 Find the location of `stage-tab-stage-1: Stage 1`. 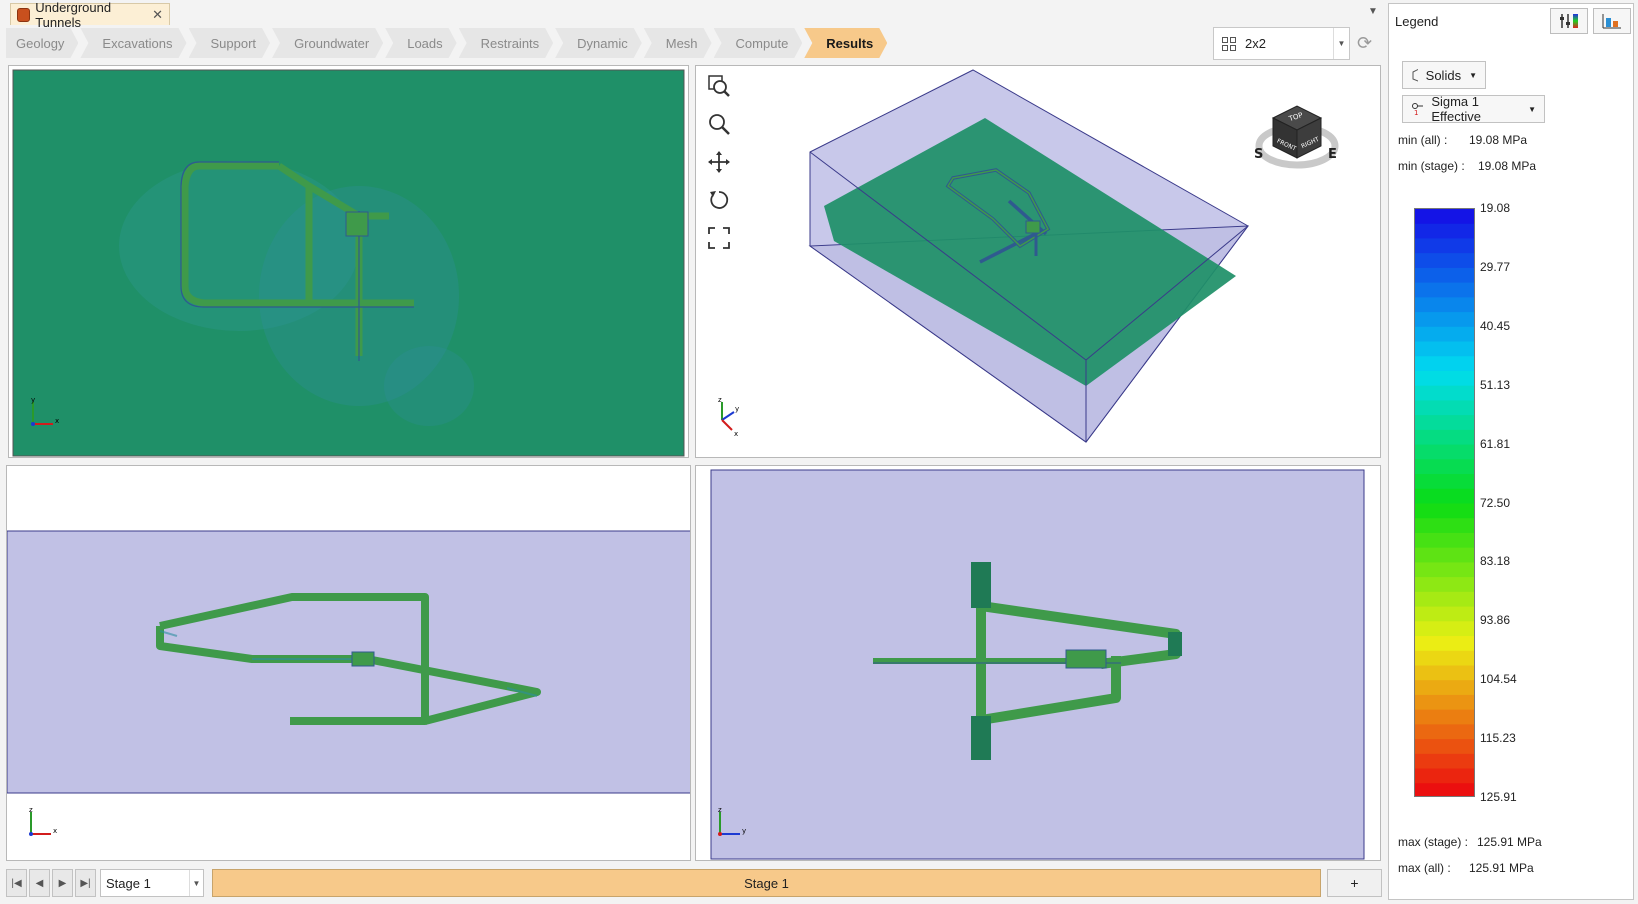

stage-tab-stage-1: Stage 1 is located at coordinates (766, 883).